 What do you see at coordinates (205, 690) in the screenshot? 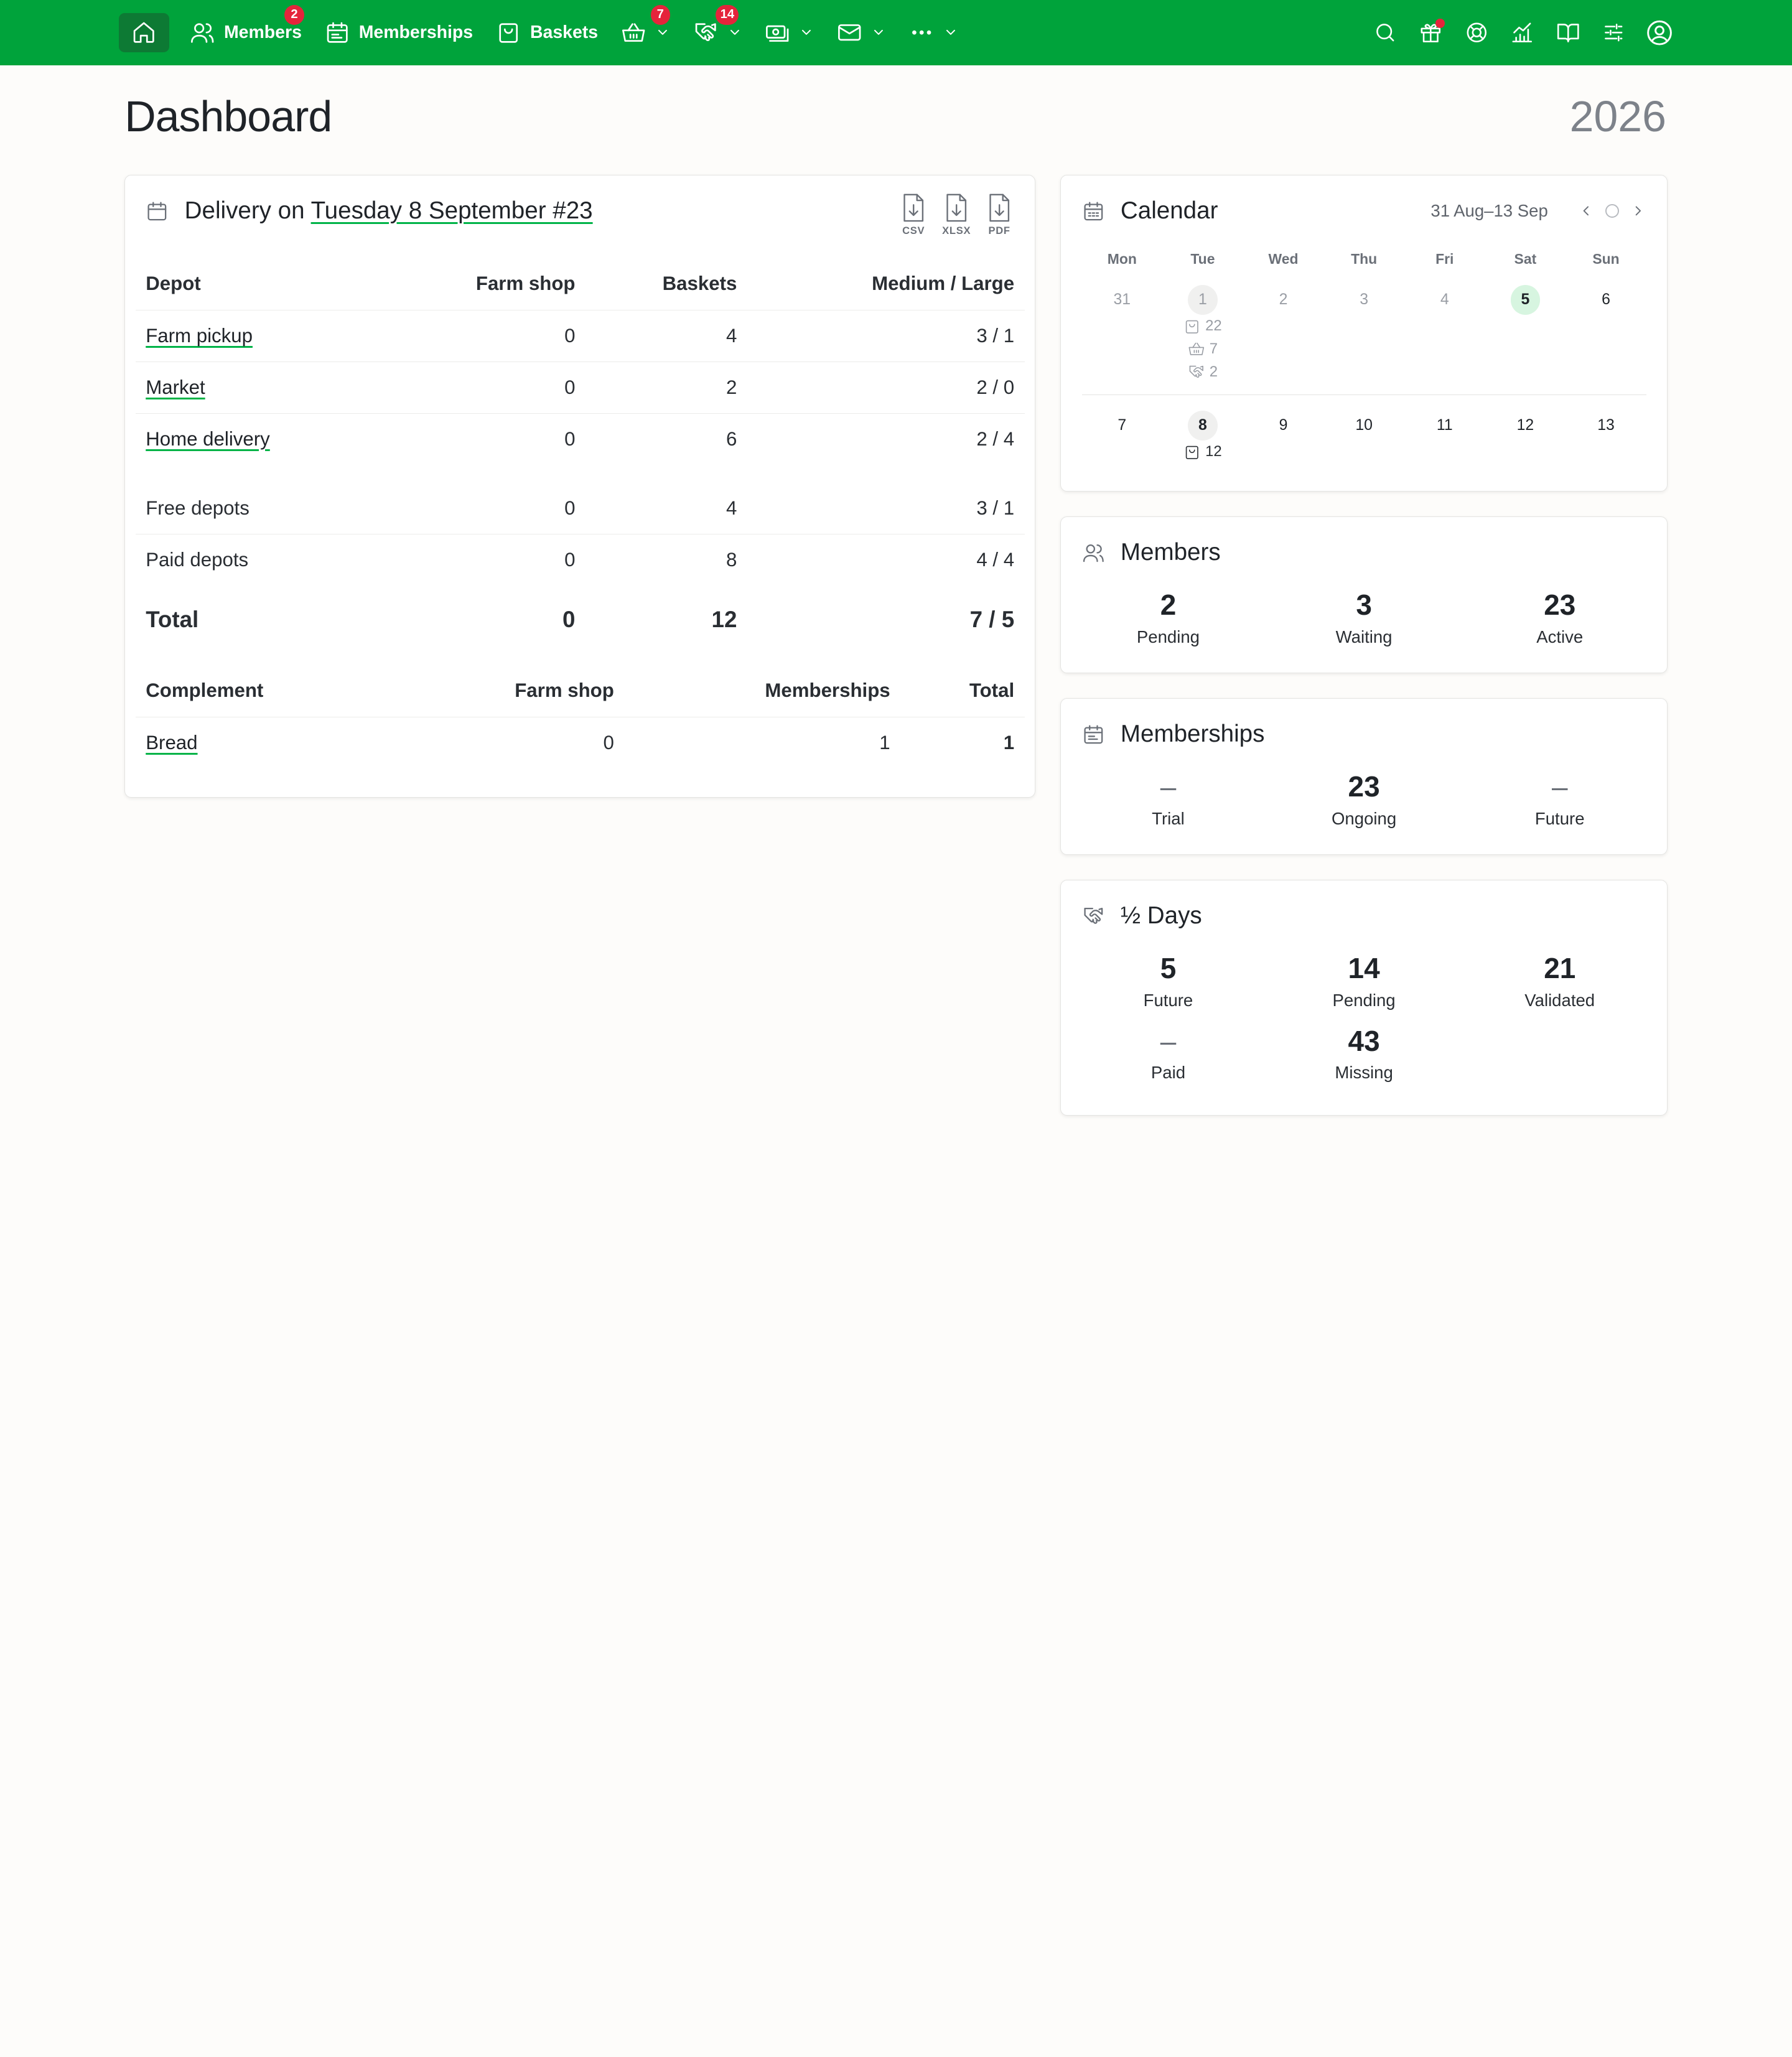
I see `column-header: Complement` at bounding box center [205, 690].